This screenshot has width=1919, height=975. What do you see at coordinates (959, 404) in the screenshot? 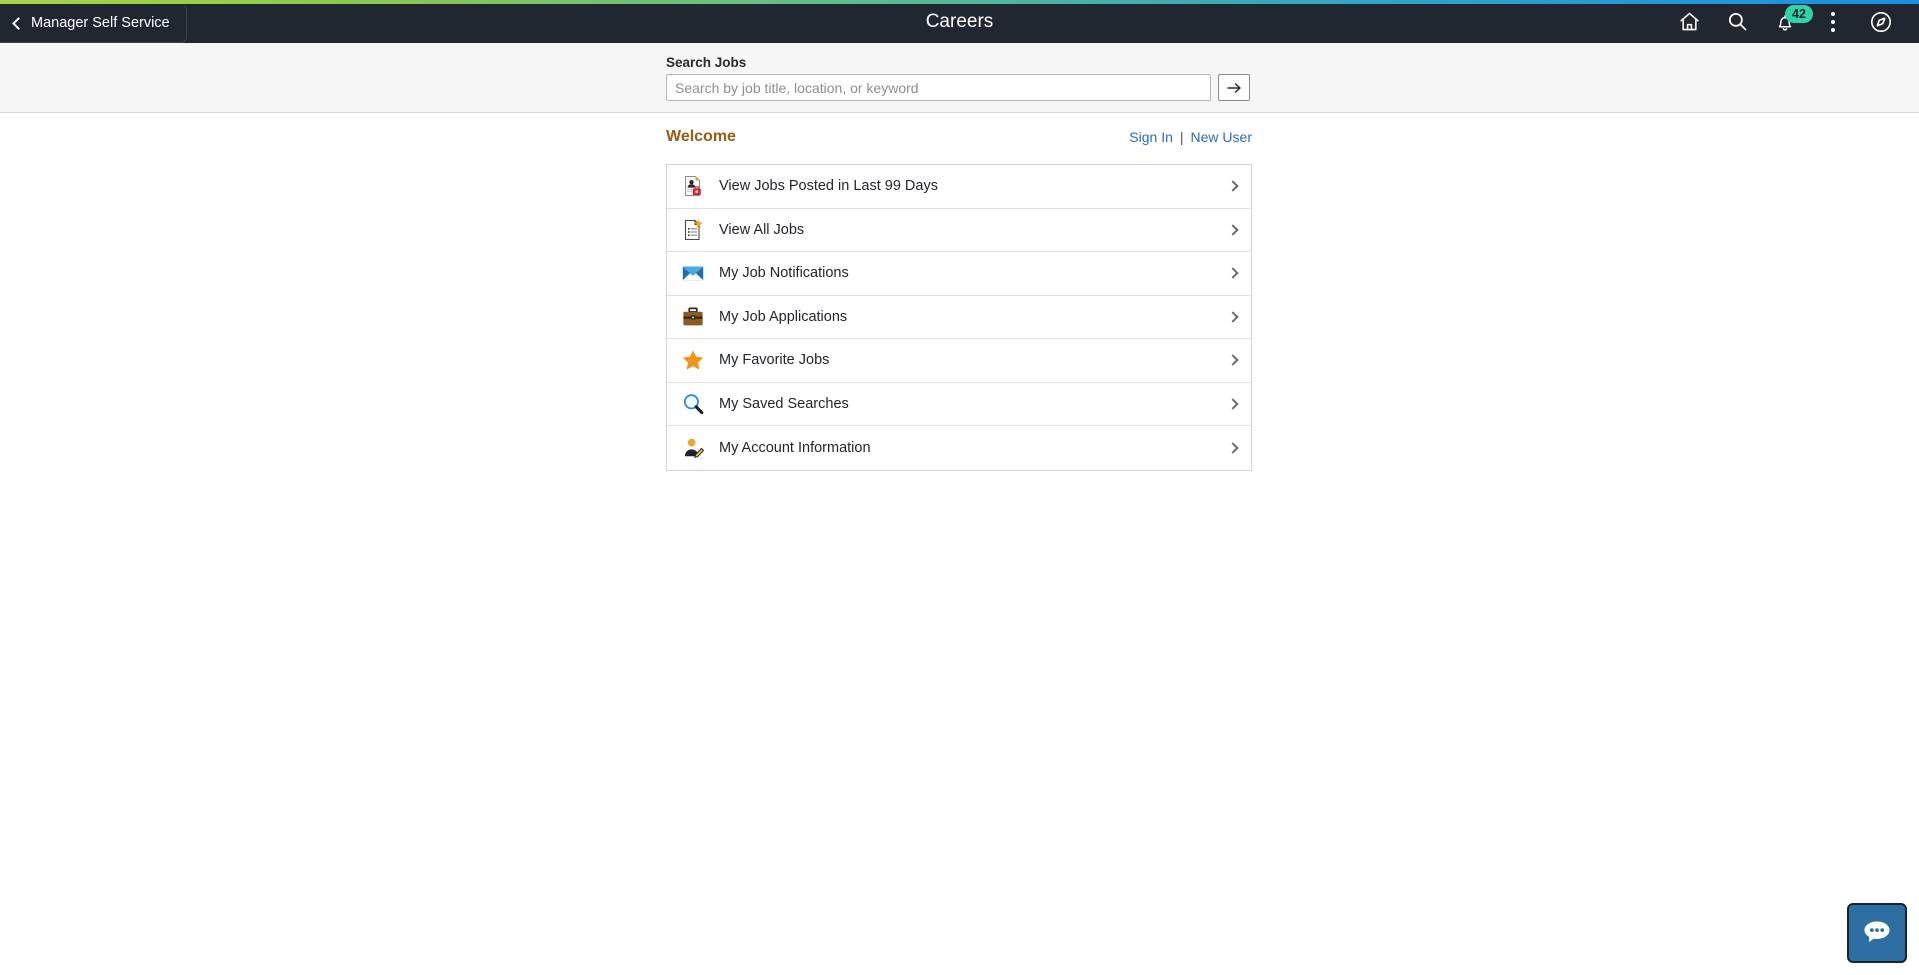
I see `list-item-my-saved-searches: My Saved Searches` at bounding box center [959, 404].